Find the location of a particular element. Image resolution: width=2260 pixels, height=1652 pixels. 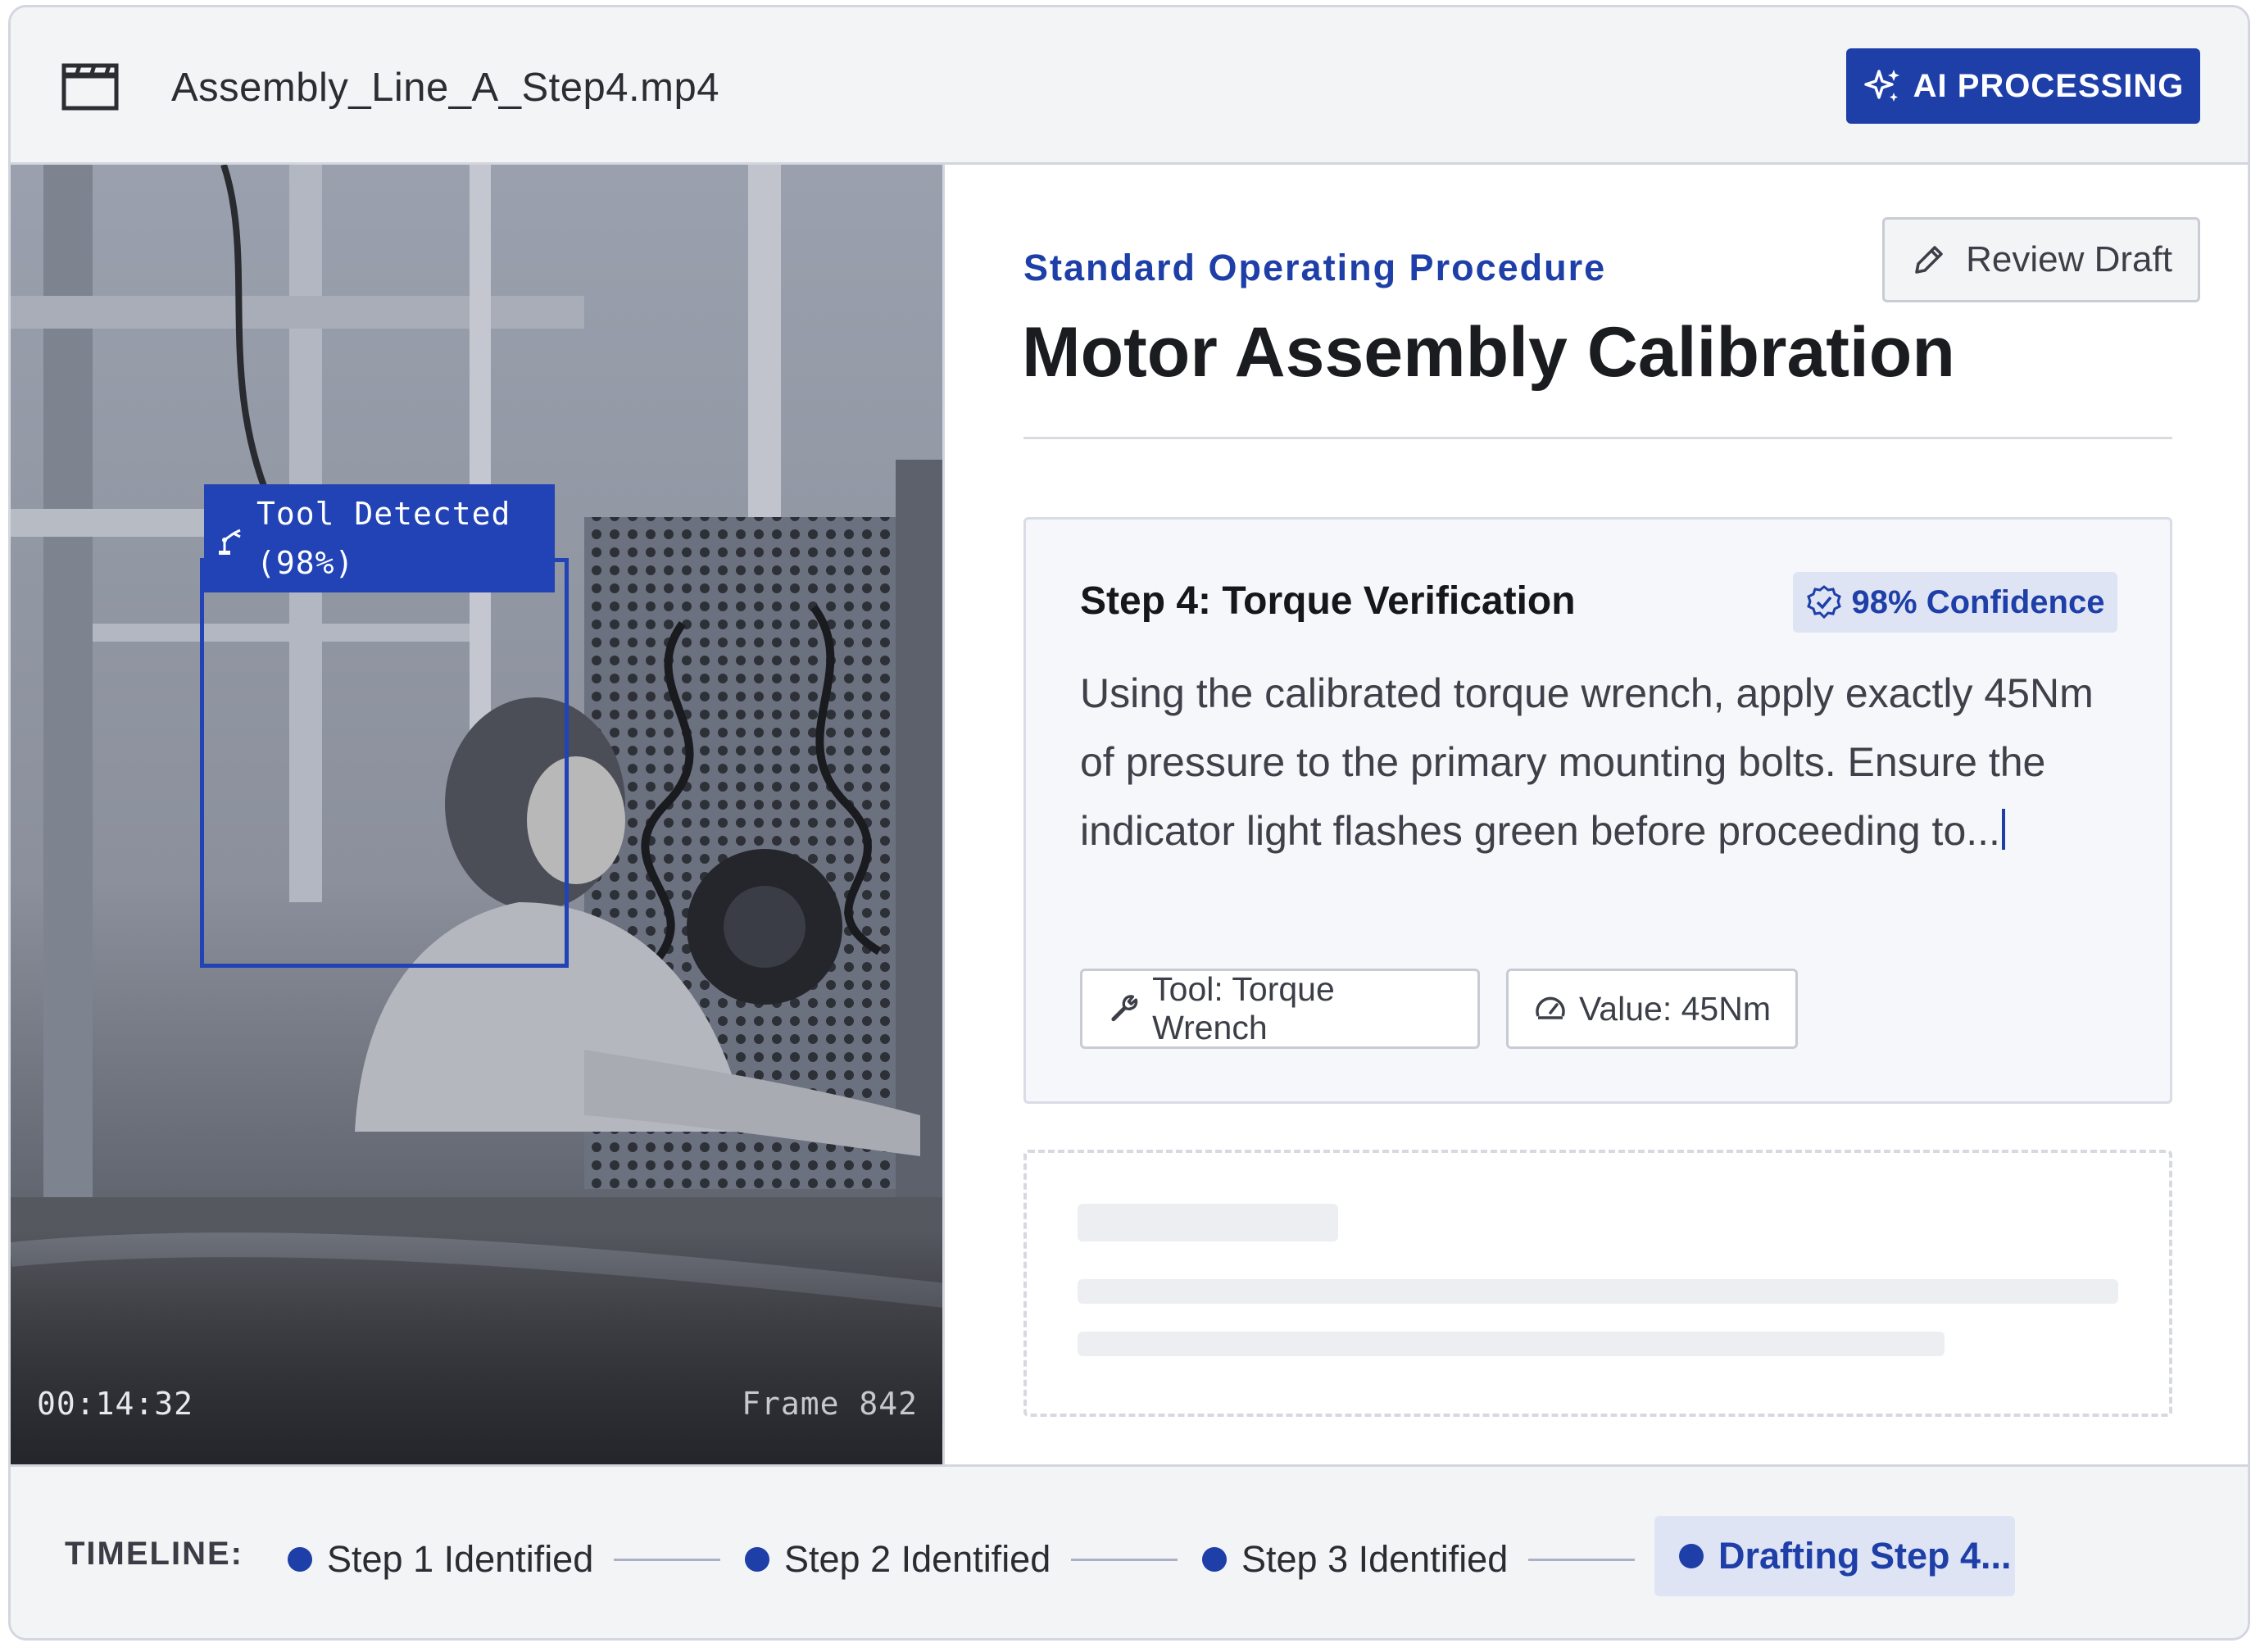

placeholder-title-bar is located at coordinates (1208, 1222).